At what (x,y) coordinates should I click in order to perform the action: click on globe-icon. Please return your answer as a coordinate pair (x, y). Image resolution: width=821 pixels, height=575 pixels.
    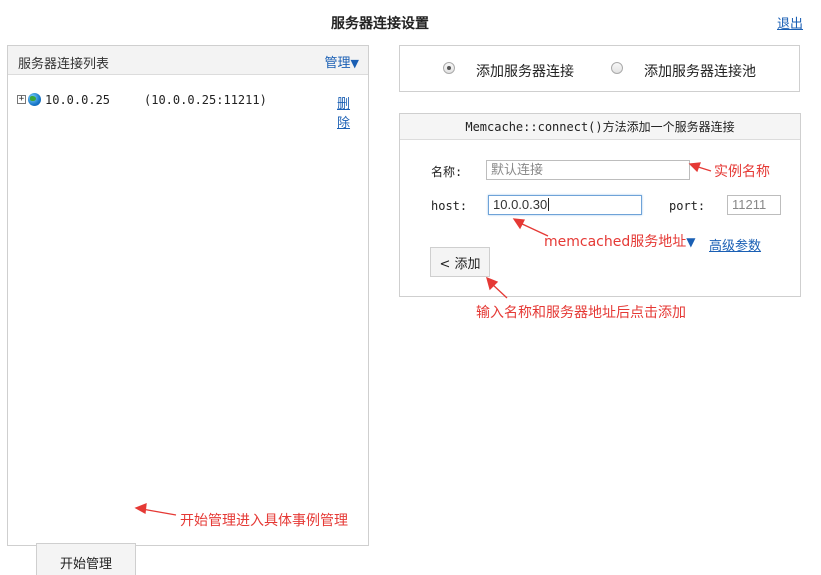
    Looking at the image, I should click on (34, 99).